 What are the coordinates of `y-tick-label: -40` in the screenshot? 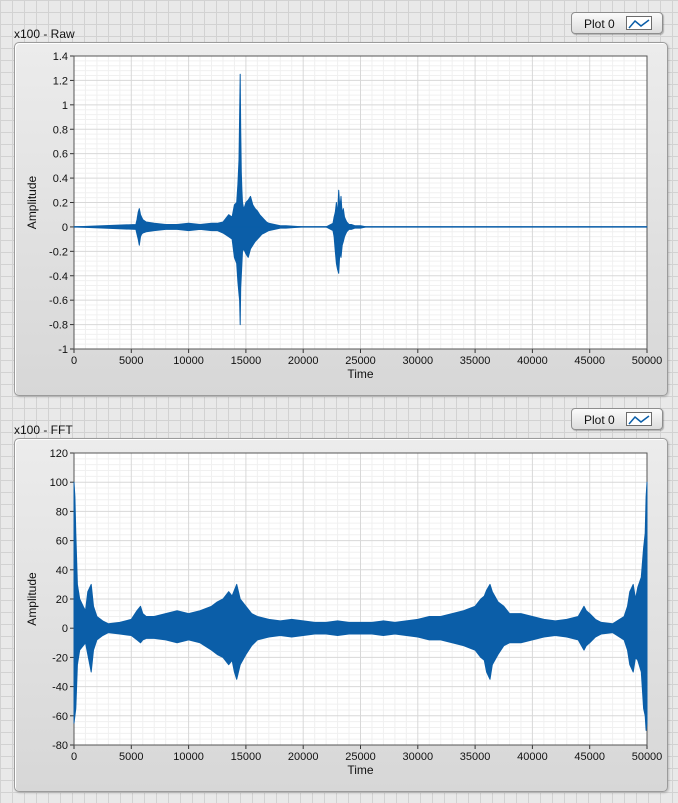 It's located at (60, 688).